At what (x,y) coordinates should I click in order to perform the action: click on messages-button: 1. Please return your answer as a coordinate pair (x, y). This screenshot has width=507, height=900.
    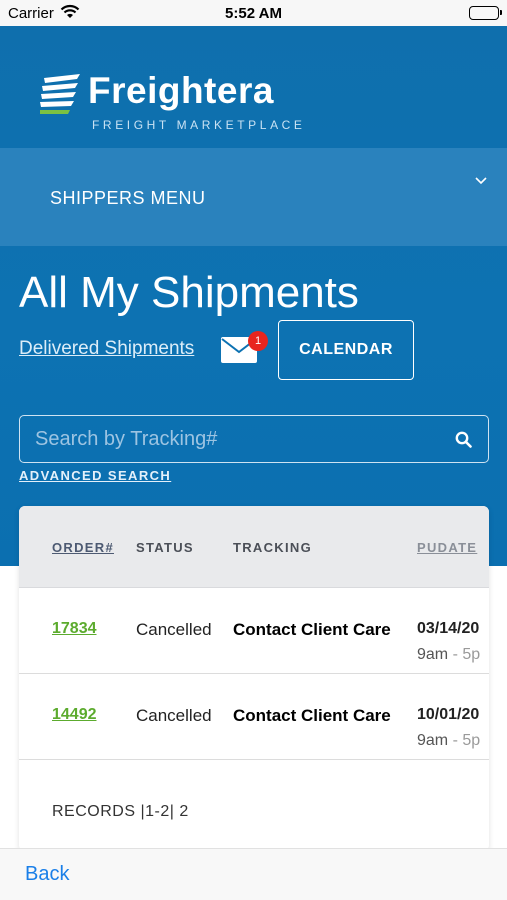
    Looking at the image, I should click on (244, 349).